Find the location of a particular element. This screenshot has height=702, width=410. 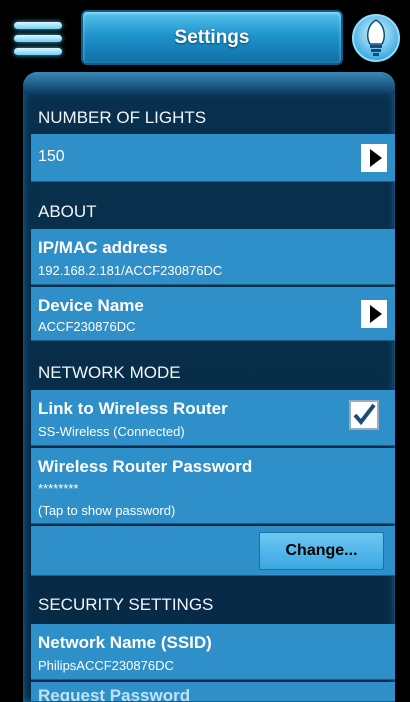

password-hint: (Tap to show password) is located at coordinates (107, 510).